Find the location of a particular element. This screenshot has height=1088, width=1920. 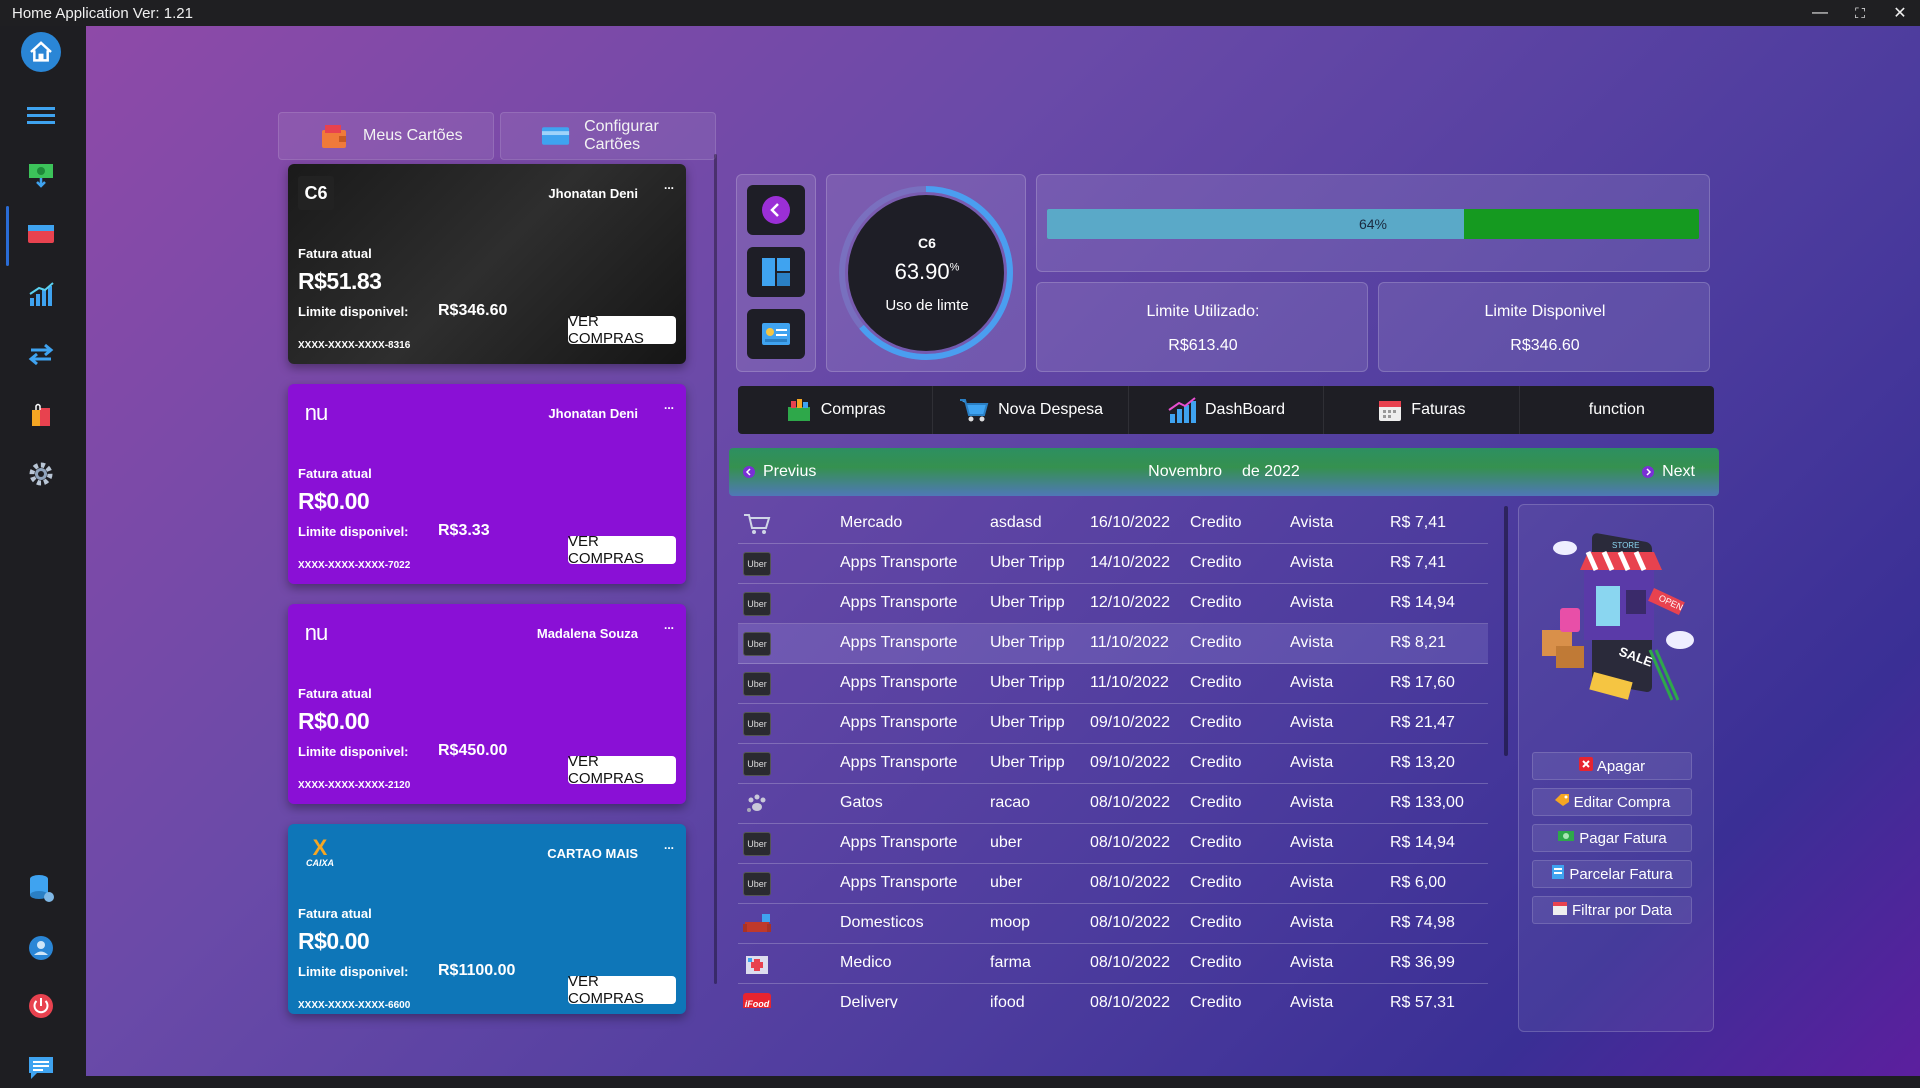

tab-dashboard: DashBoard is located at coordinates (1227, 410).